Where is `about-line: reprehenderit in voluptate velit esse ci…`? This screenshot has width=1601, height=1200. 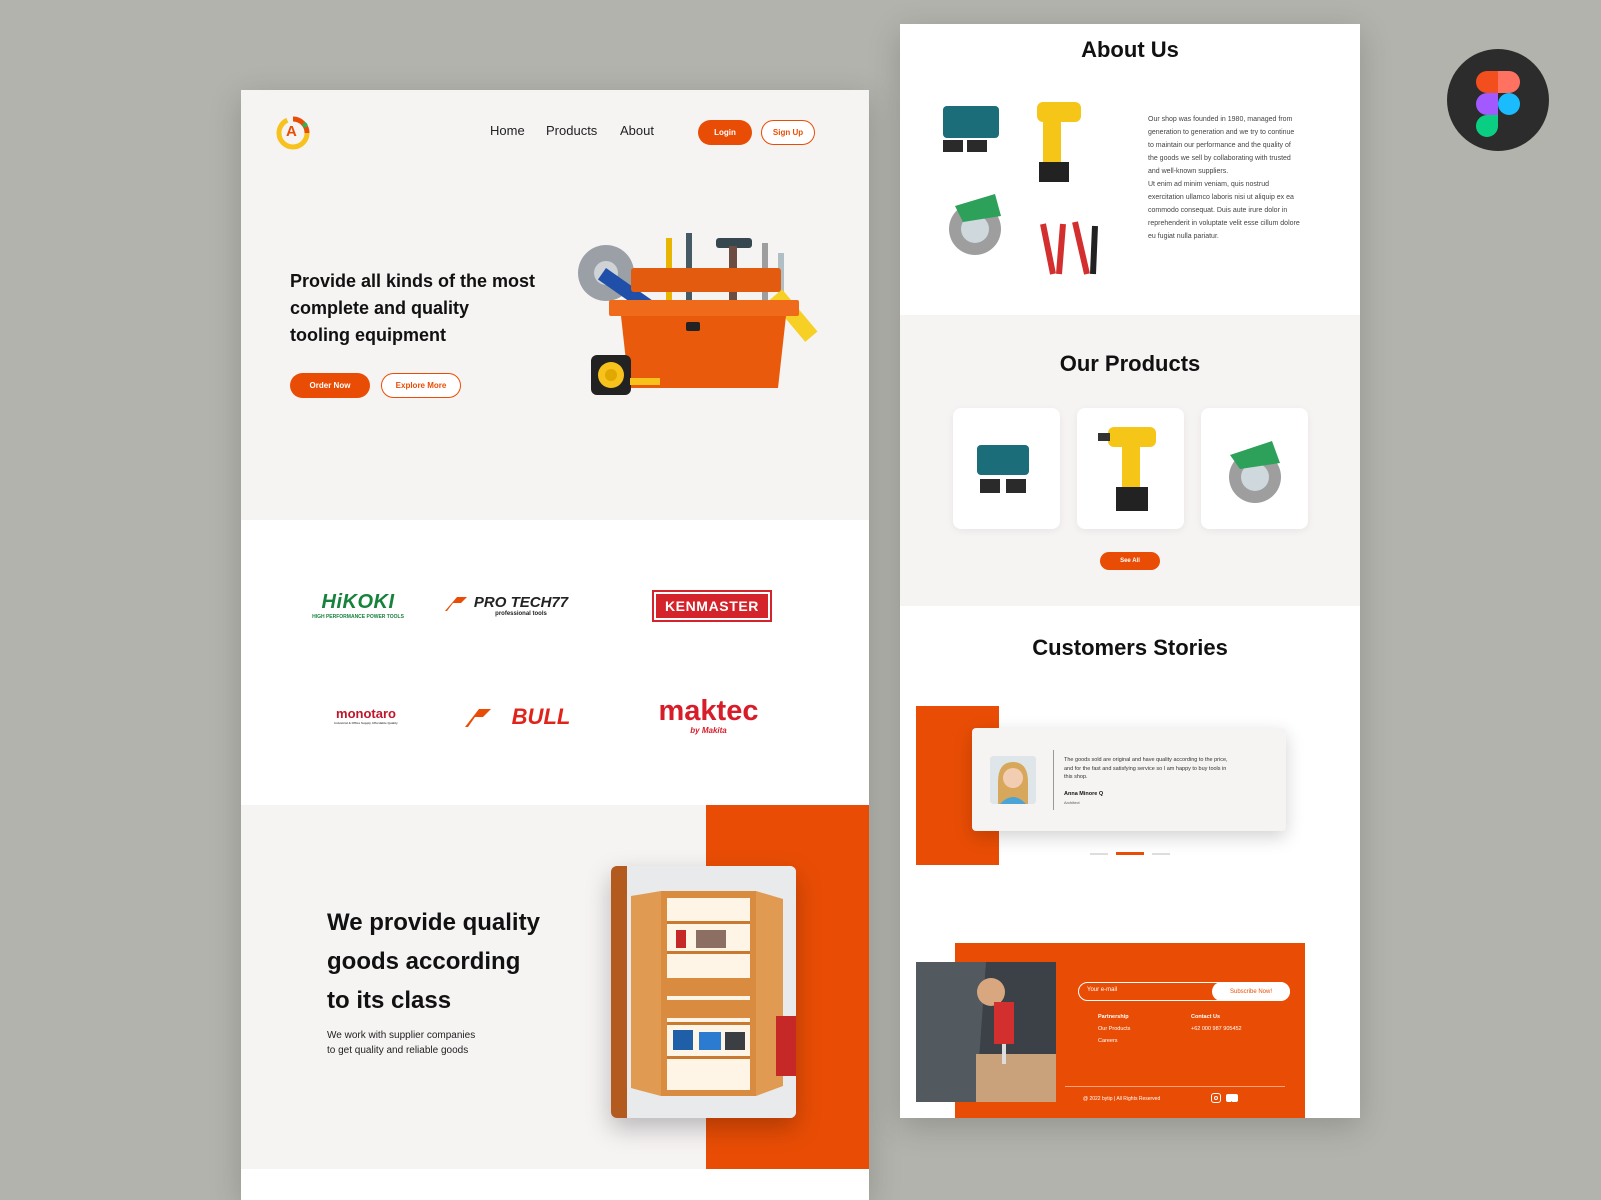
about-line: reprehenderit in voluptate velit esse ci… is located at coordinates (1224, 223).